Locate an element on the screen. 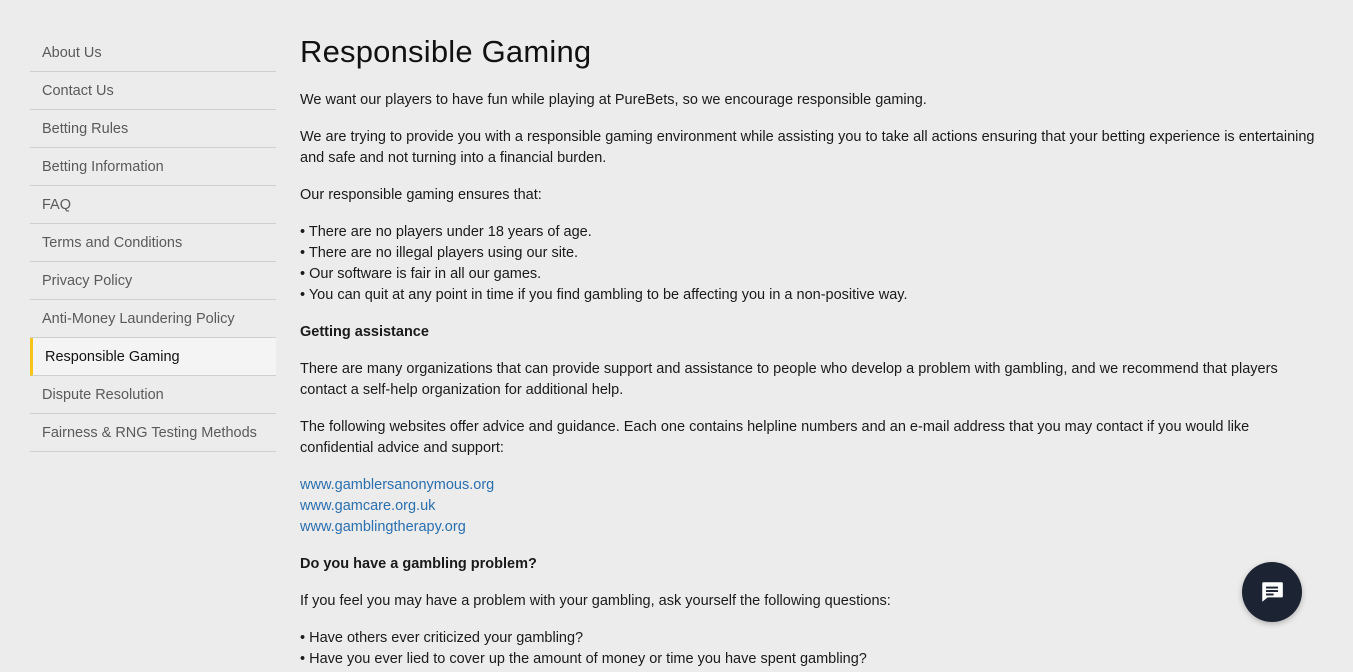 This screenshot has height=672, width=1353. list-item: • Our software is fair in all our games. is located at coordinates (421, 274).